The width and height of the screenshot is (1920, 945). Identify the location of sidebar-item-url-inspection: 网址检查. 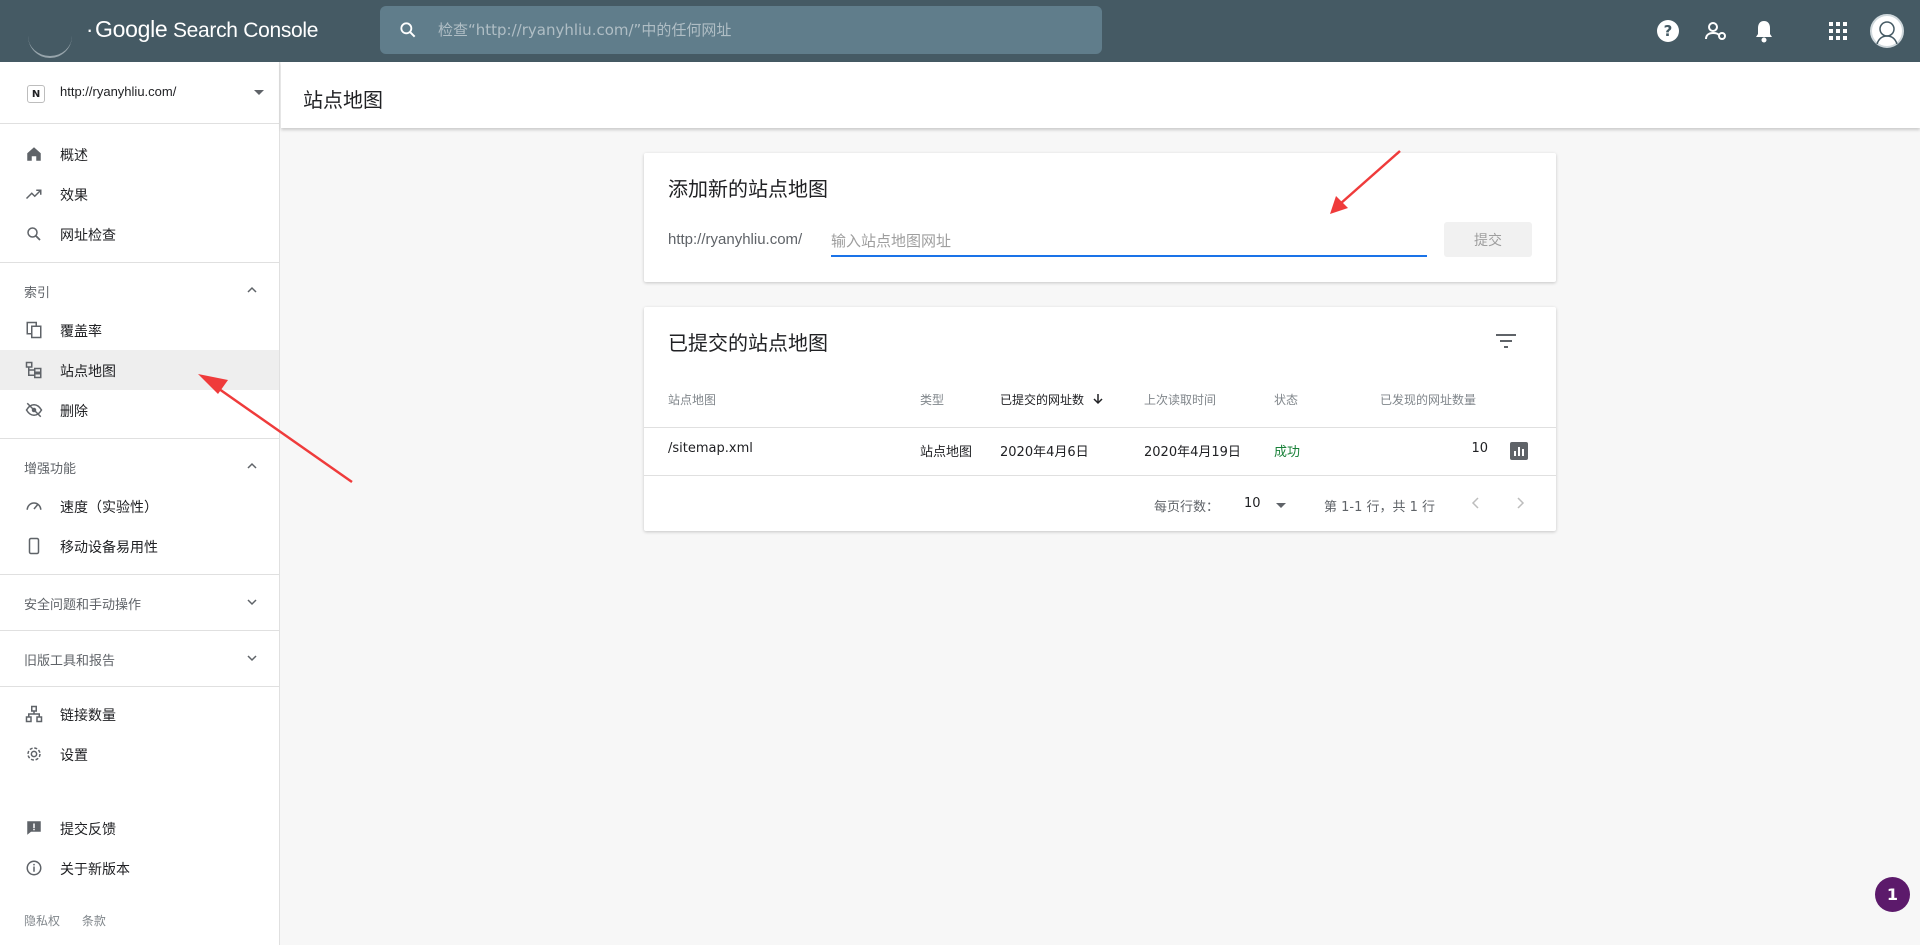
(139, 234).